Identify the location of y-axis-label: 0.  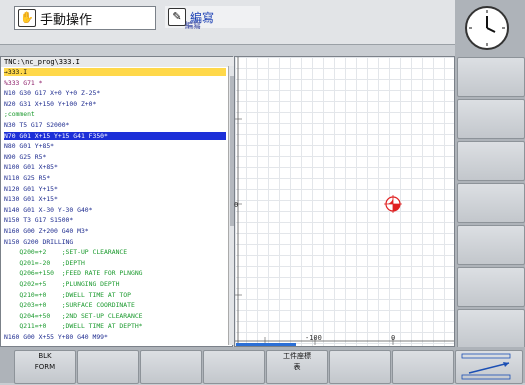
(236, 205).